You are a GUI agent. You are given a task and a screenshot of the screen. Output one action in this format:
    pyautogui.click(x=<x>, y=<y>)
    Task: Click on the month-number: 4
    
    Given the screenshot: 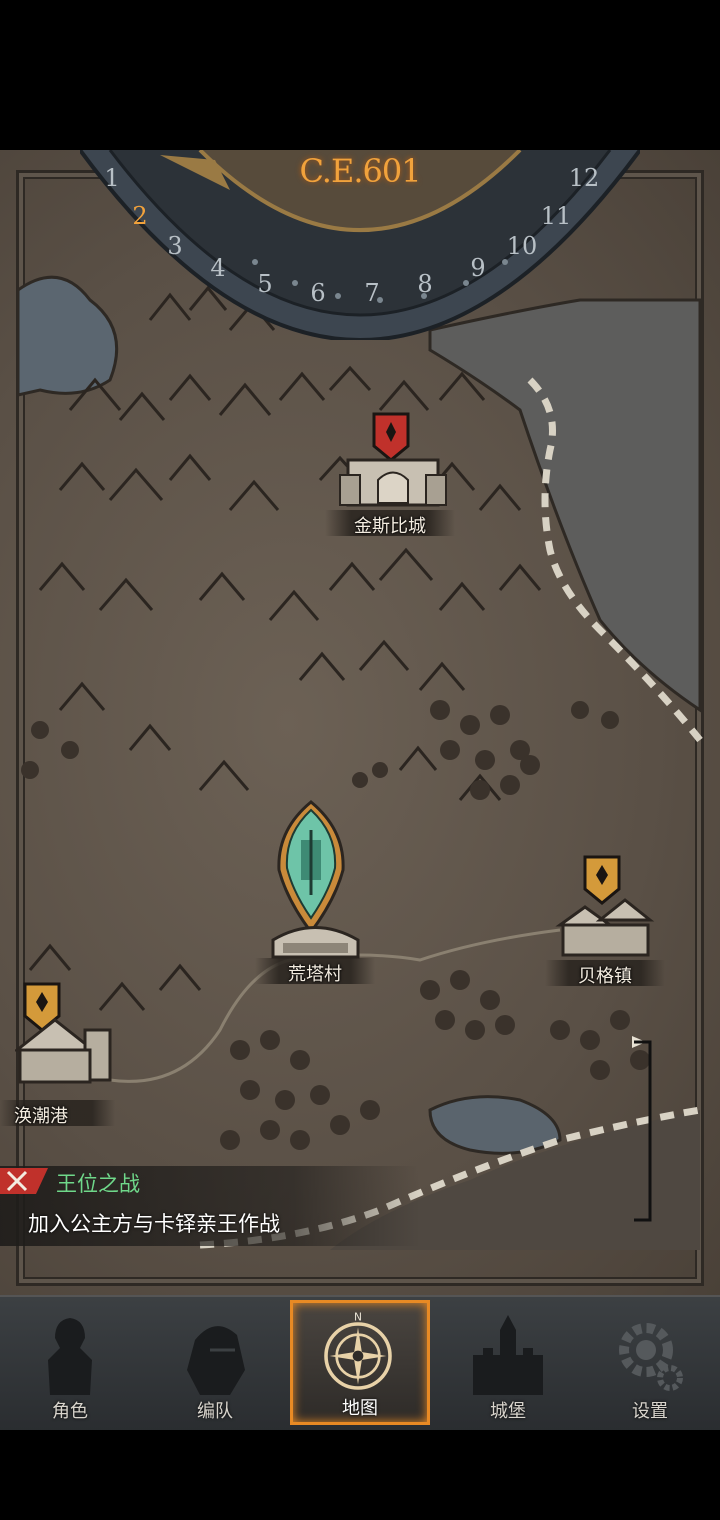 What is the action you would take?
    pyautogui.click(x=218, y=268)
    